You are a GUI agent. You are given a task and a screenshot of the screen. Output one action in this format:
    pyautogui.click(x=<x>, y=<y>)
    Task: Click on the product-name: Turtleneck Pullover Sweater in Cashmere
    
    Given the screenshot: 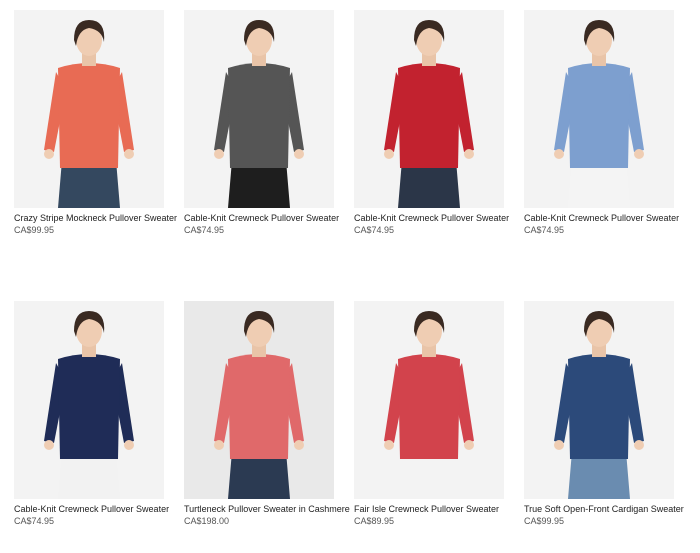 What is the action you would take?
    pyautogui.click(x=269, y=509)
    